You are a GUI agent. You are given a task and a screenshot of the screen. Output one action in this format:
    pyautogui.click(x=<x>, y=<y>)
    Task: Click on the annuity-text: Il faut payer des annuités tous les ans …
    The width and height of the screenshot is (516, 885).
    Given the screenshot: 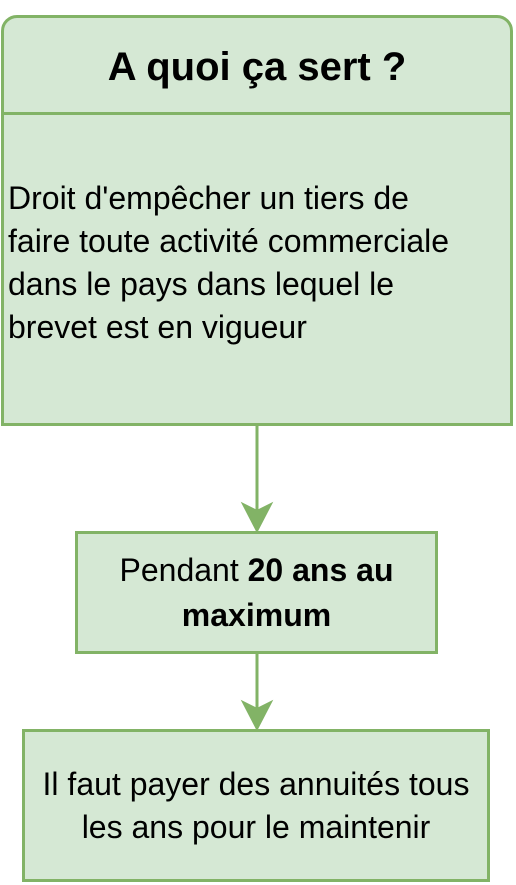 What is the action you would take?
    pyautogui.click(x=256, y=805)
    